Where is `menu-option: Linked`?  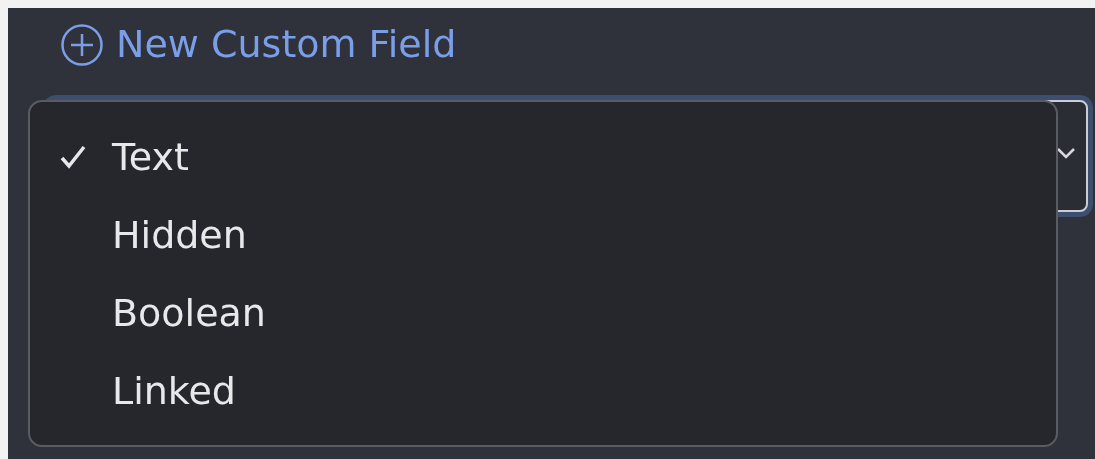 menu-option: Linked is located at coordinates (558, 391).